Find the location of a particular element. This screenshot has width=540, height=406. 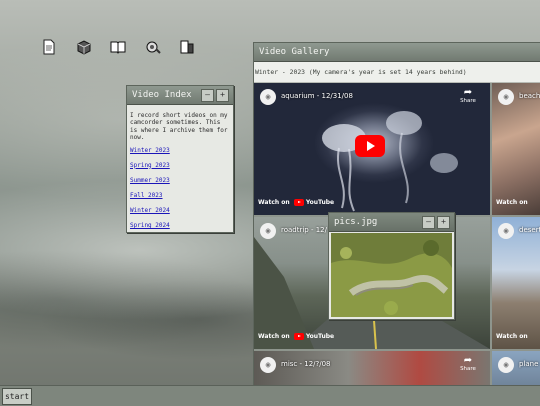

link-spring-2023: Spring 2023 is located at coordinates (180, 165).